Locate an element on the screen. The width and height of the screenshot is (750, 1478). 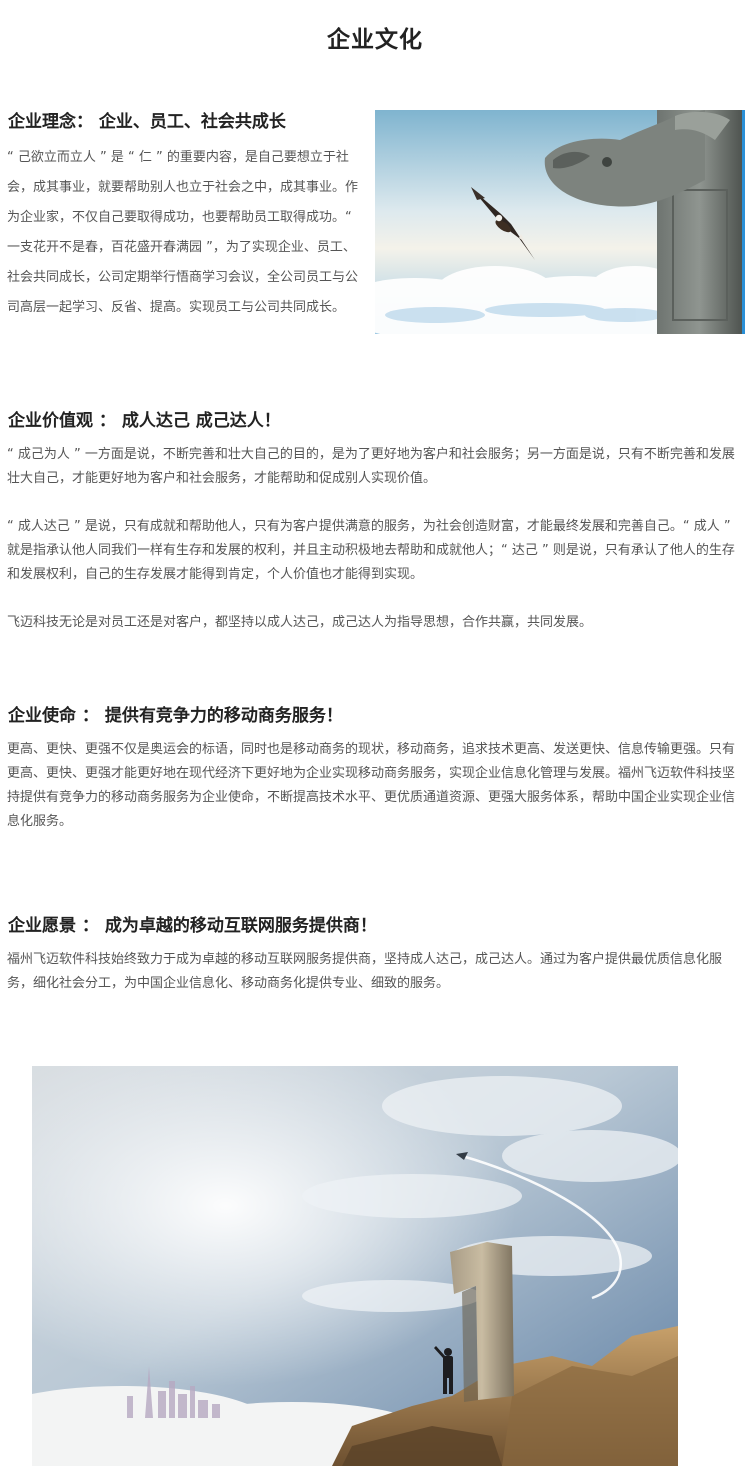
values-heading: 企业价值观 ： 成人达己 成己达人！ is located at coordinates (144, 421).